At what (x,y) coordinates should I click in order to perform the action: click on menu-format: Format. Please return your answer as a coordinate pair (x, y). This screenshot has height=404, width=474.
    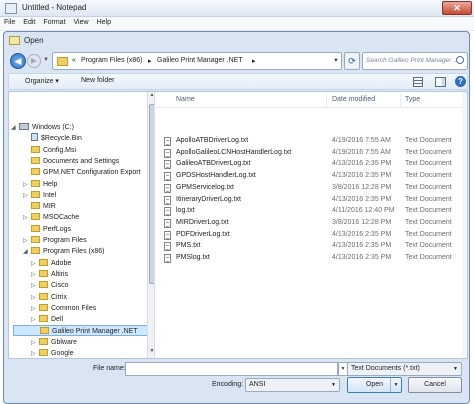
    Looking at the image, I should click on (54, 22).